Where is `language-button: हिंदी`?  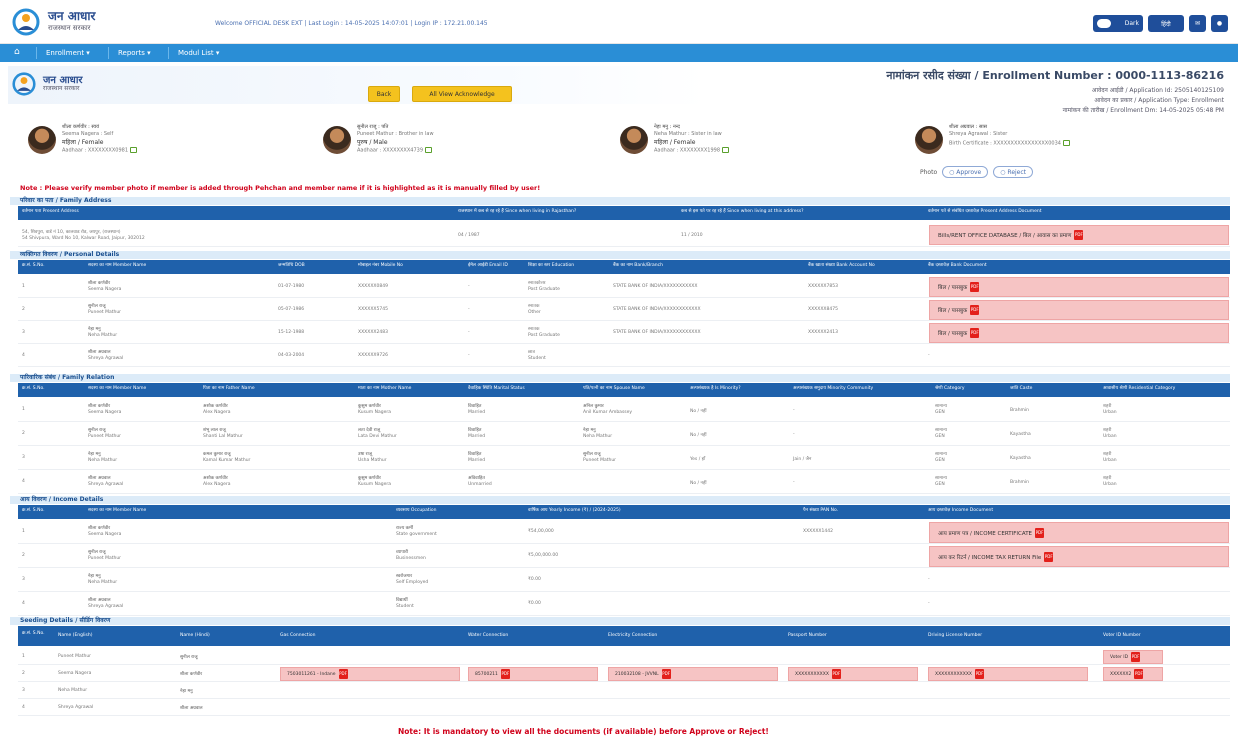 language-button: हिंदी is located at coordinates (1166, 23).